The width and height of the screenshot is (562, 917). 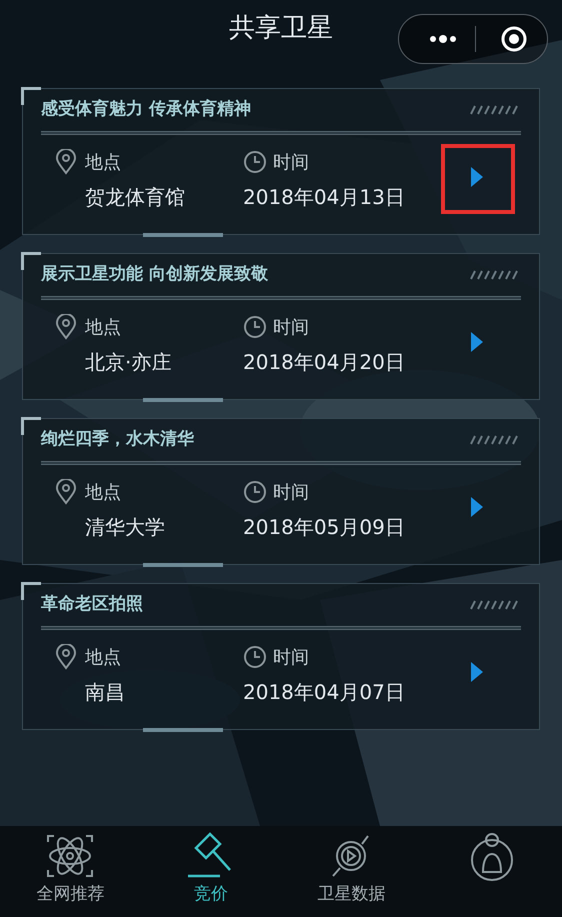 What do you see at coordinates (70, 871) in the screenshot?
I see `tab: 全网推荐` at bounding box center [70, 871].